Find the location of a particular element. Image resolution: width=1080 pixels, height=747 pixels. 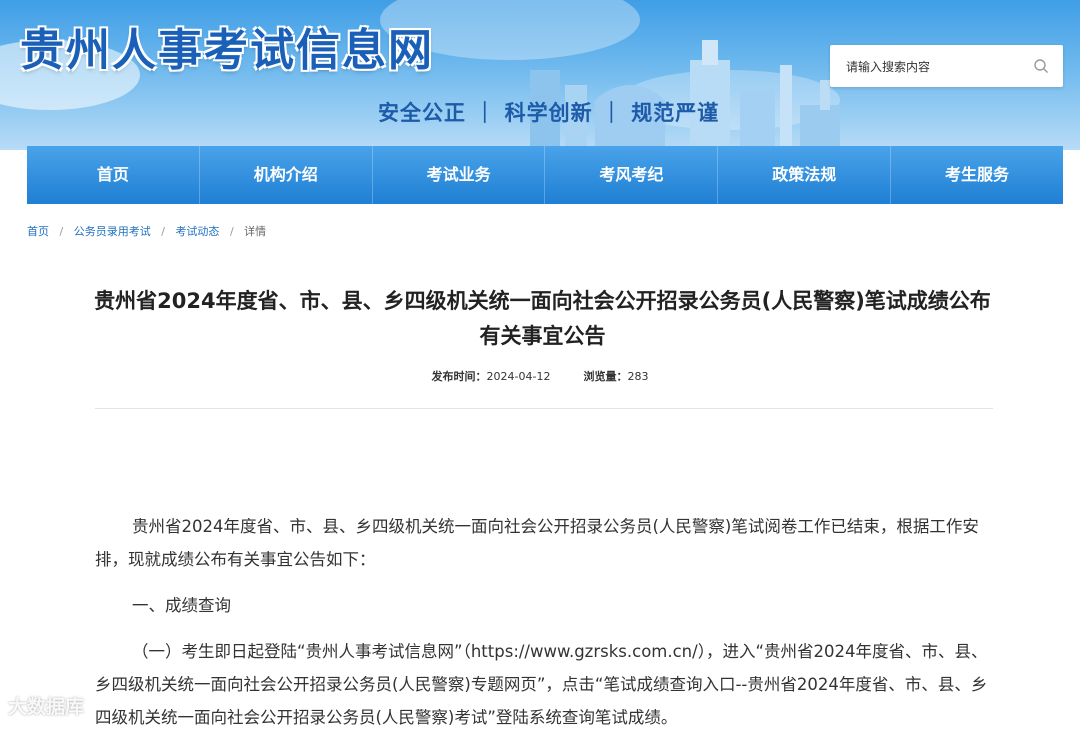

article-meta: 发布时间：2024-04-12 浏览量：283 is located at coordinates (540, 376).